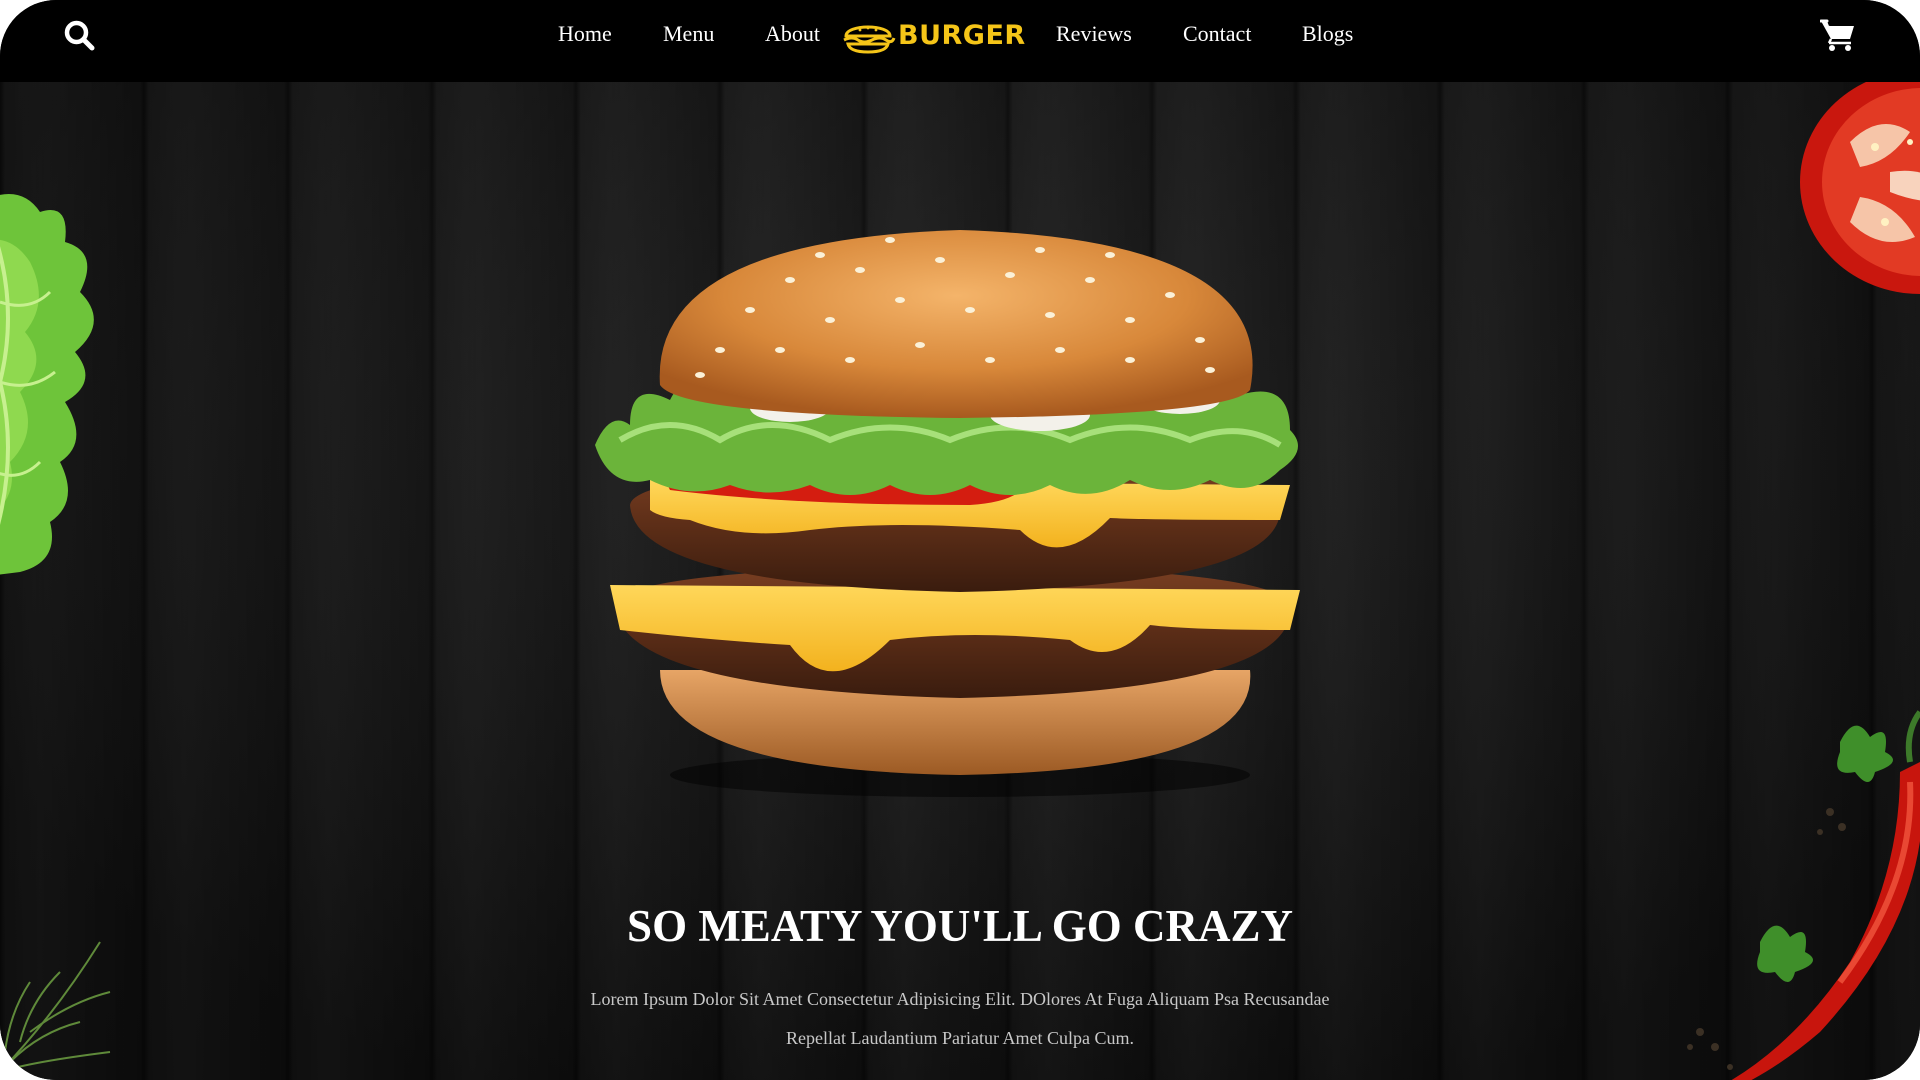  Describe the element at coordinates (960, 926) in the screenshot. I see `hero-headline: SO MEATY YOU'LL GO CRAZY` at that location.